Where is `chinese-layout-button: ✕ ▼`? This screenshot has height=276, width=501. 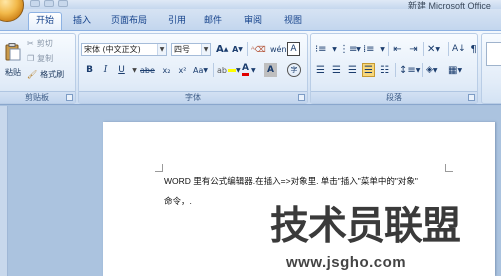 chinese-layout-button: ✕ ▼ is located at coordinates (433, 49).